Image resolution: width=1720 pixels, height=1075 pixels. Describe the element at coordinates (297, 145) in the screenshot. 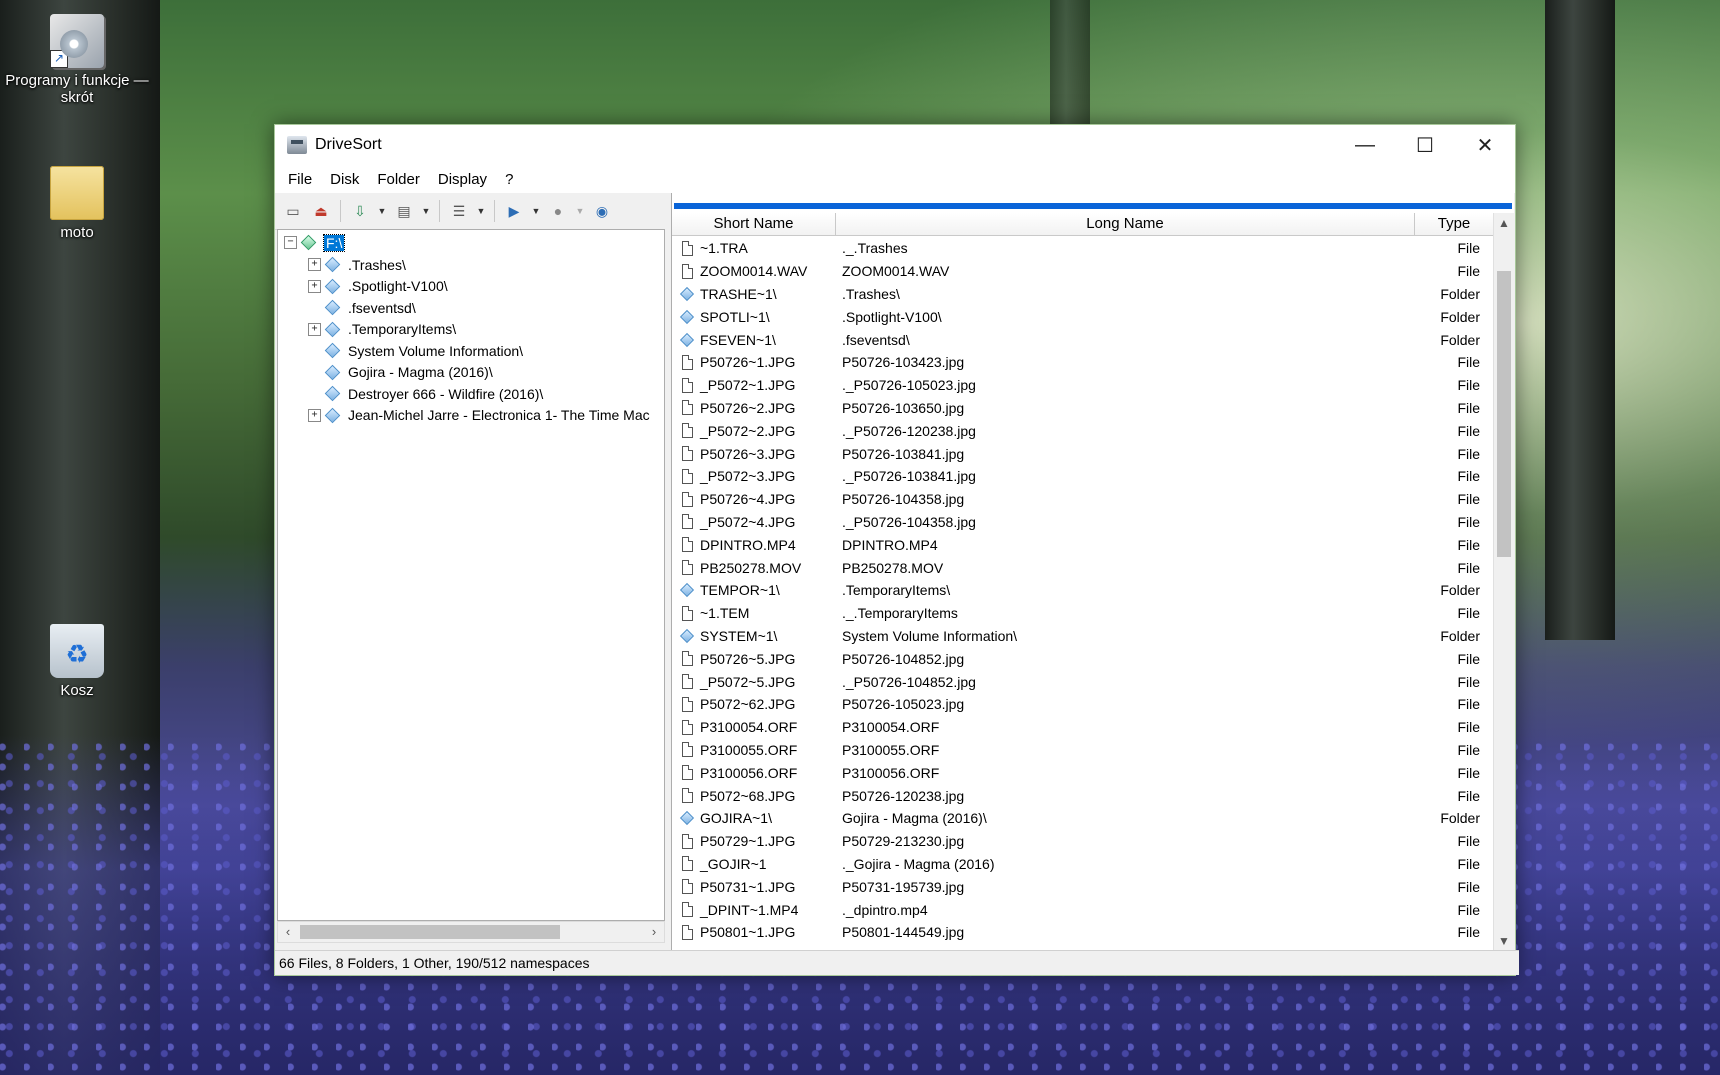

I see `app-icon` at that location.